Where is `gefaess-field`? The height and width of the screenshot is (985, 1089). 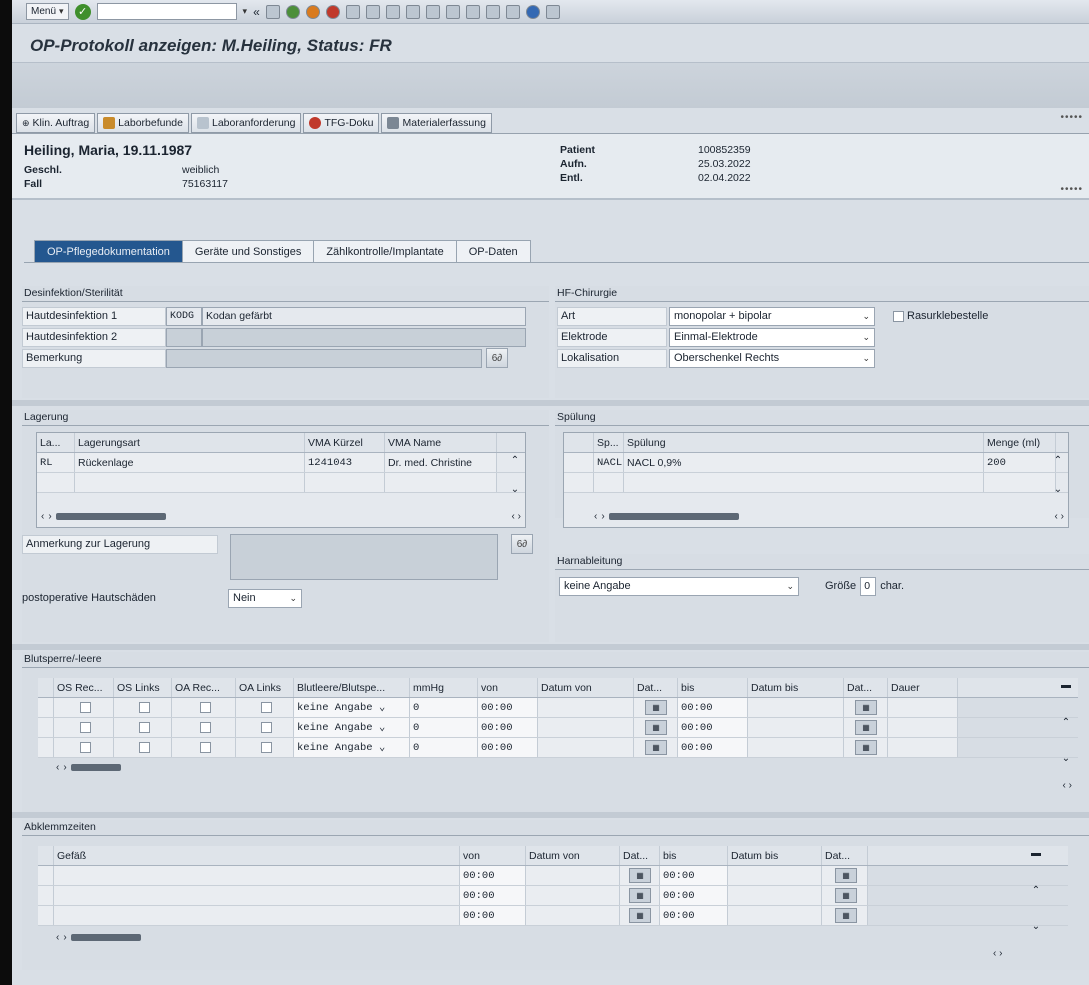 gefaess-field is located at coordinates (257, 915).